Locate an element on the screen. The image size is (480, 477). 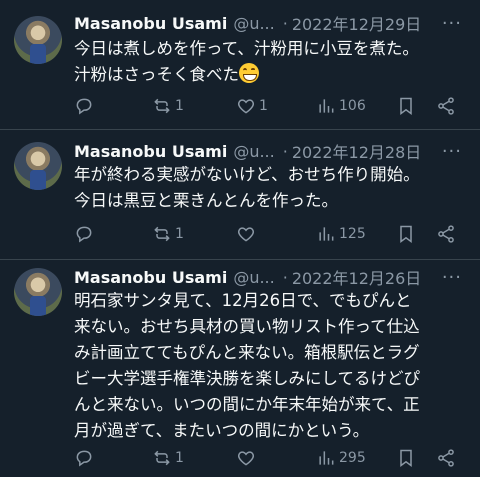
tweet-text-line: 年が終わる実感がないけど、おせち作り開始。 is located at coordinates (247, 174).